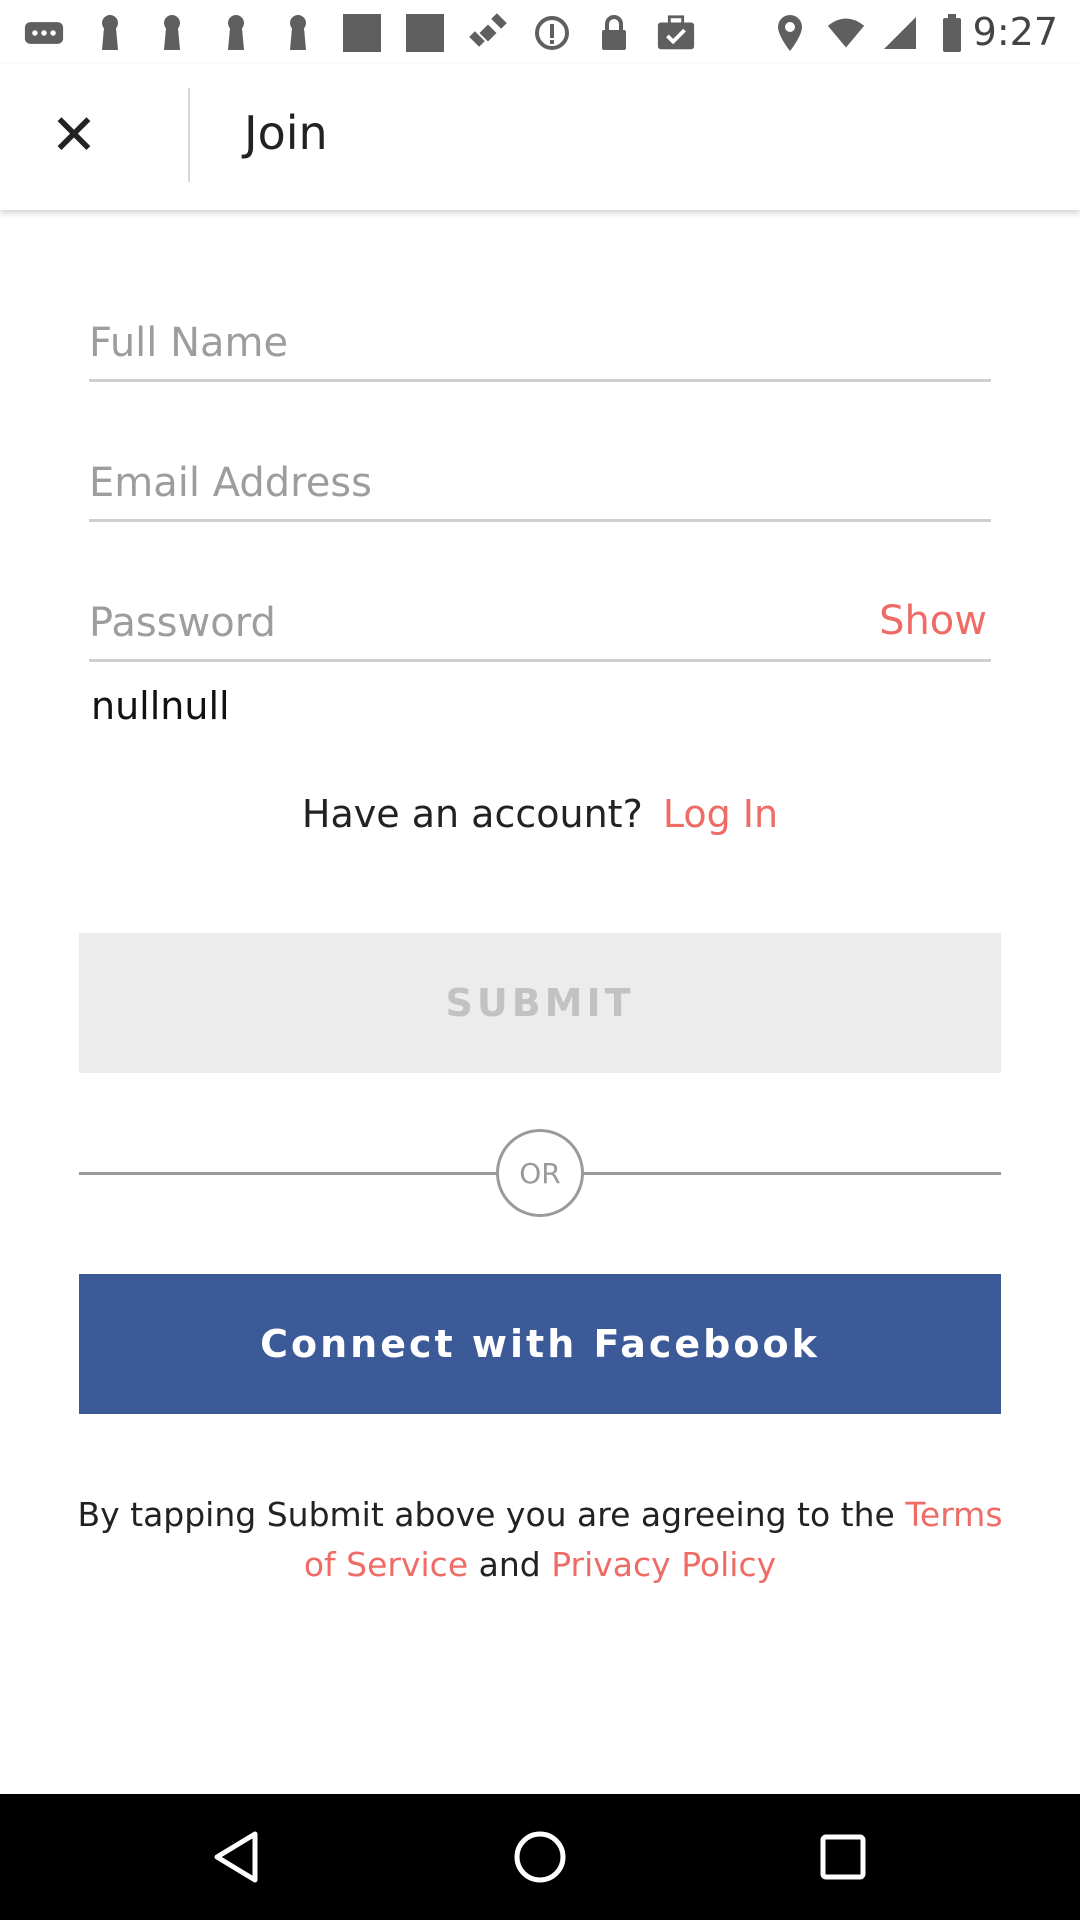 The height and width of the screenshot is (1920, 1080). I want to click on signal-icon, so click(900, 33).